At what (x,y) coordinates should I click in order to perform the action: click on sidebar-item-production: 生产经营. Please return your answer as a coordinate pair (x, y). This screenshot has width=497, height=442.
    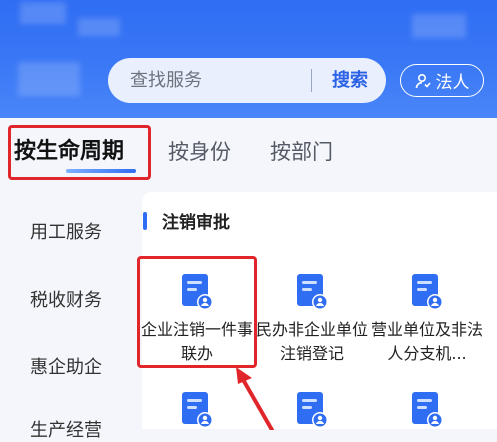
    Looking at the image, I should click on (66, 429).